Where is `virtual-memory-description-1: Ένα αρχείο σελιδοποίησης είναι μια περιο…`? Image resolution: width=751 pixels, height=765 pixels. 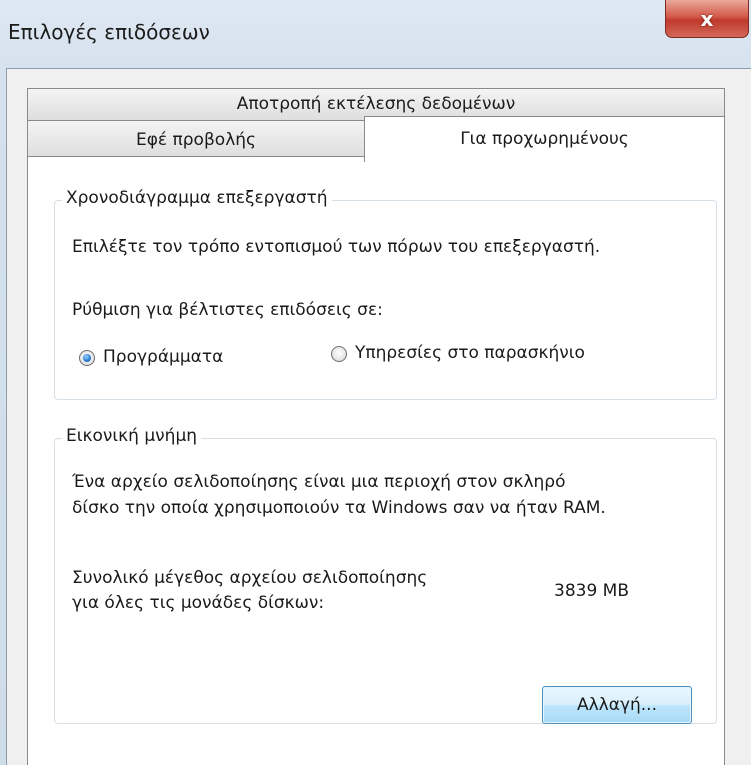
virtual-memory-description-1: Ένα αρχείο σελιδοποίησης είναι μια περιο… is located at coordinates (319, 482).